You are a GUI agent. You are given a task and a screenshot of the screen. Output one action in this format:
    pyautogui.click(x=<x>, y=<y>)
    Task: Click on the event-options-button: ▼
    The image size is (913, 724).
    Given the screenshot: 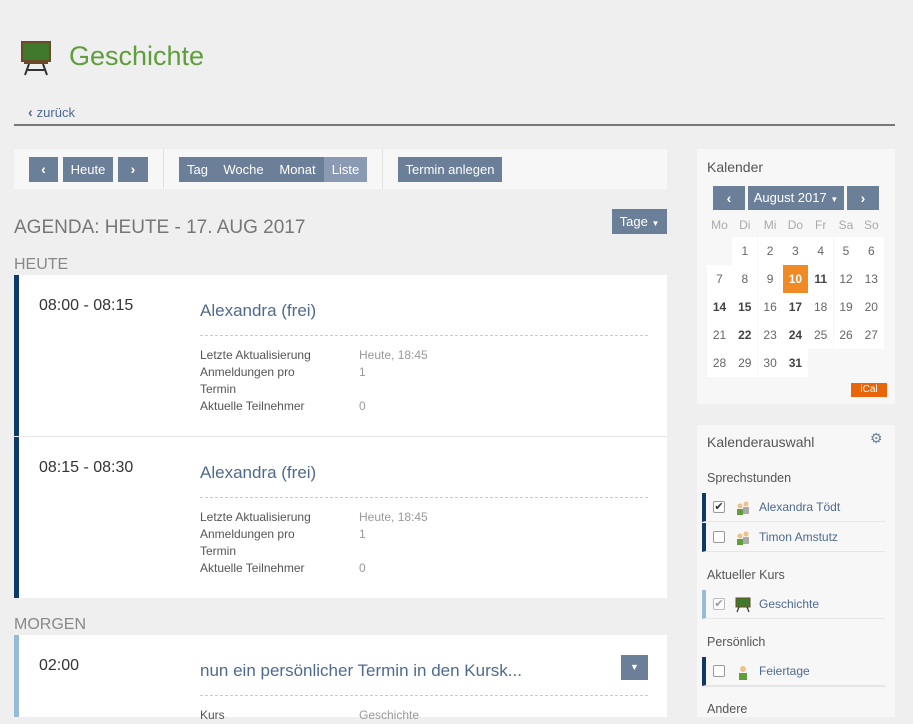 What is the action you would take?
    pyautogui.click(x=634, y=667)
    